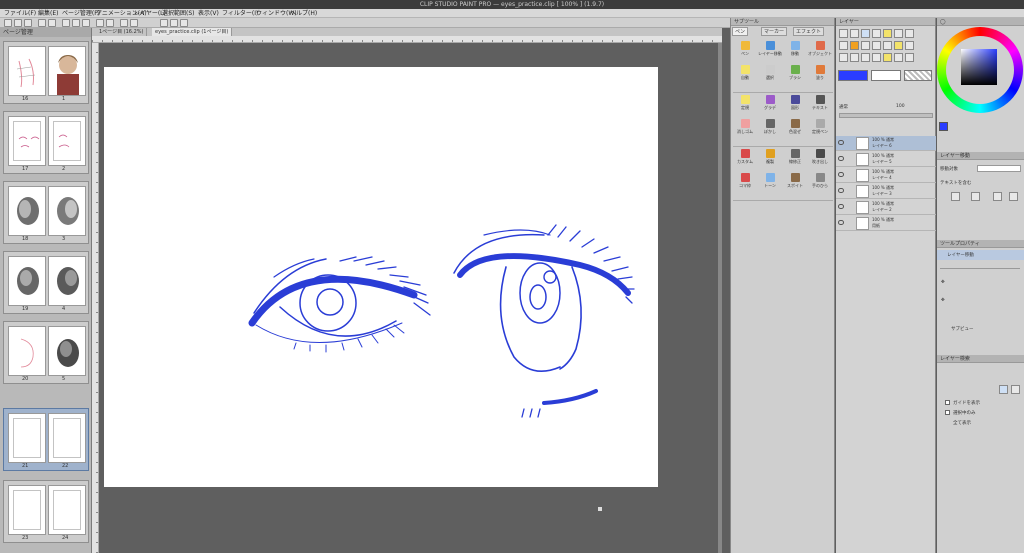  I want to click on move-target-select, so click(999, 168).